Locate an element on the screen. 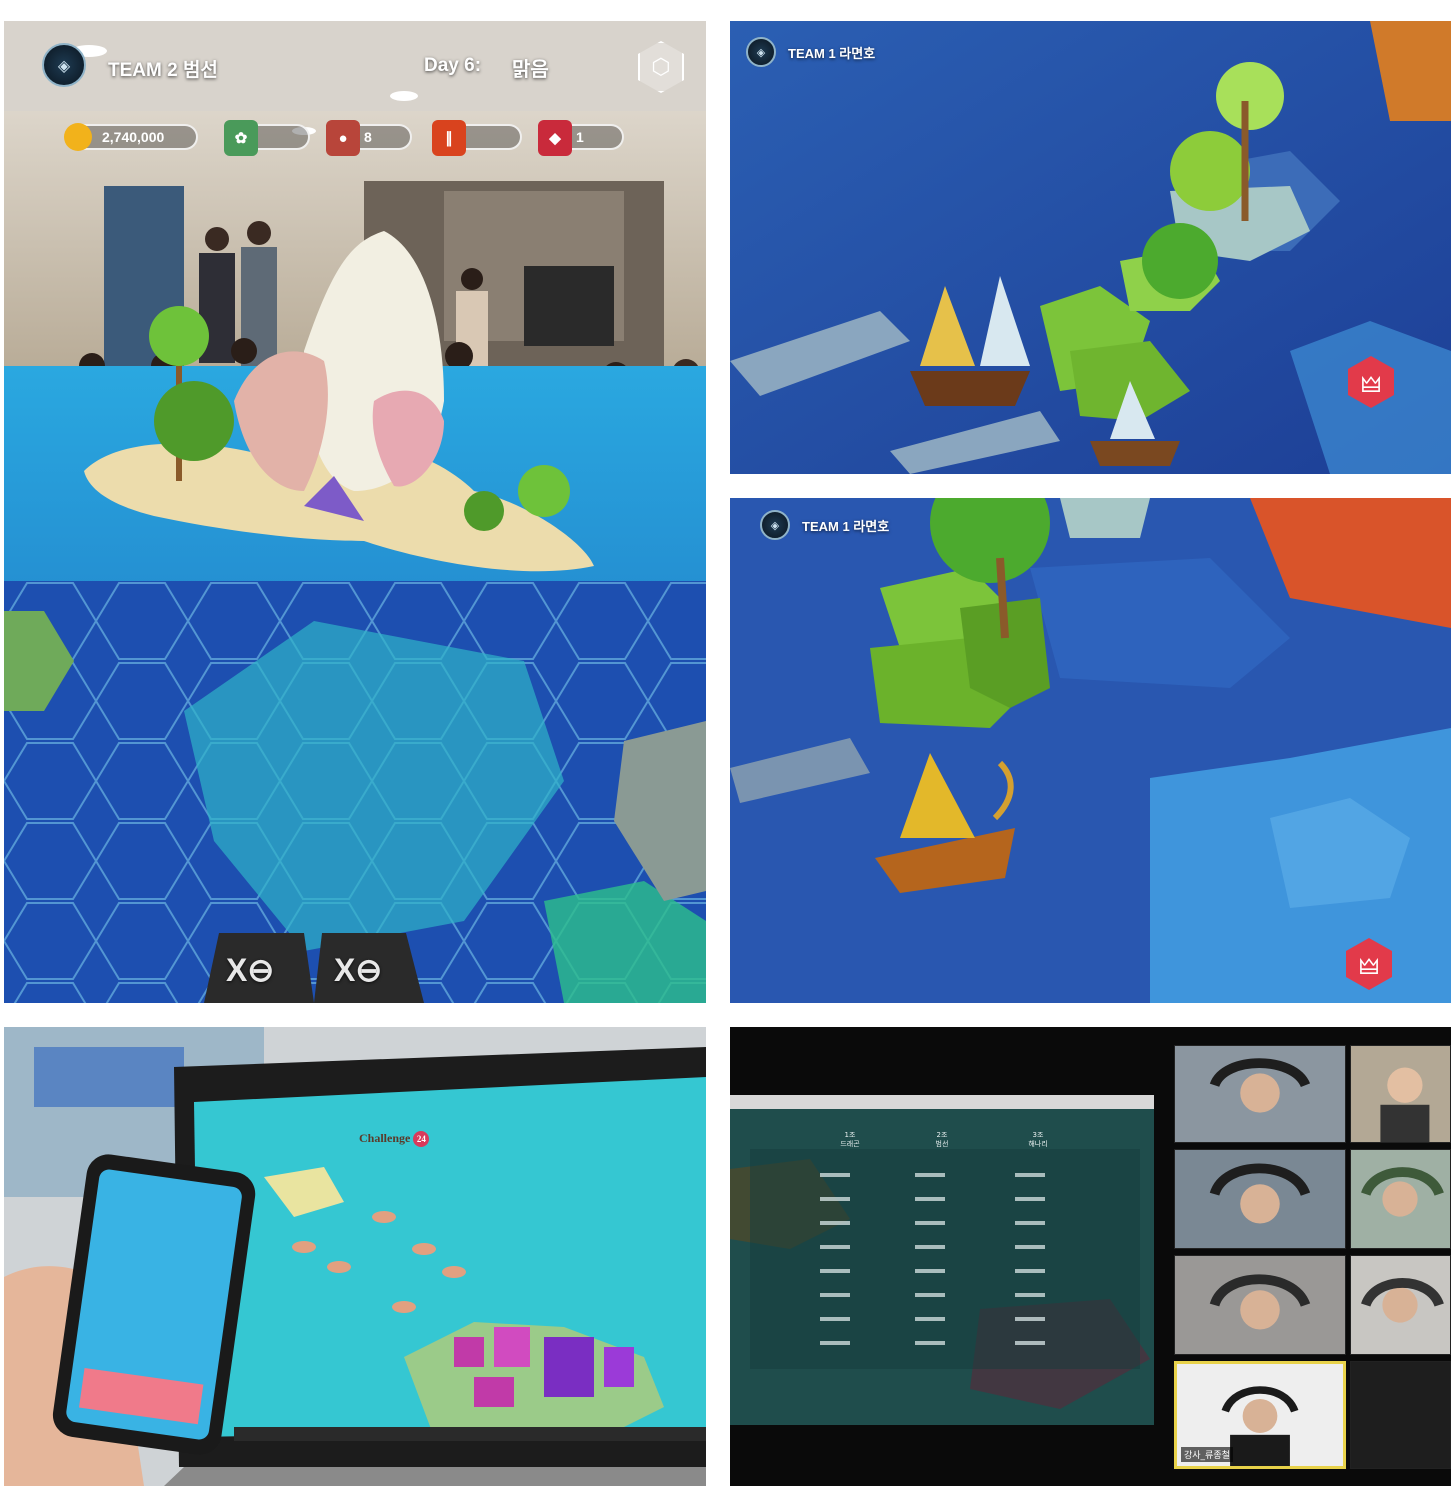 The image size is (1451, 1486). meat-value: 8 is located at coordinates (368, 137).